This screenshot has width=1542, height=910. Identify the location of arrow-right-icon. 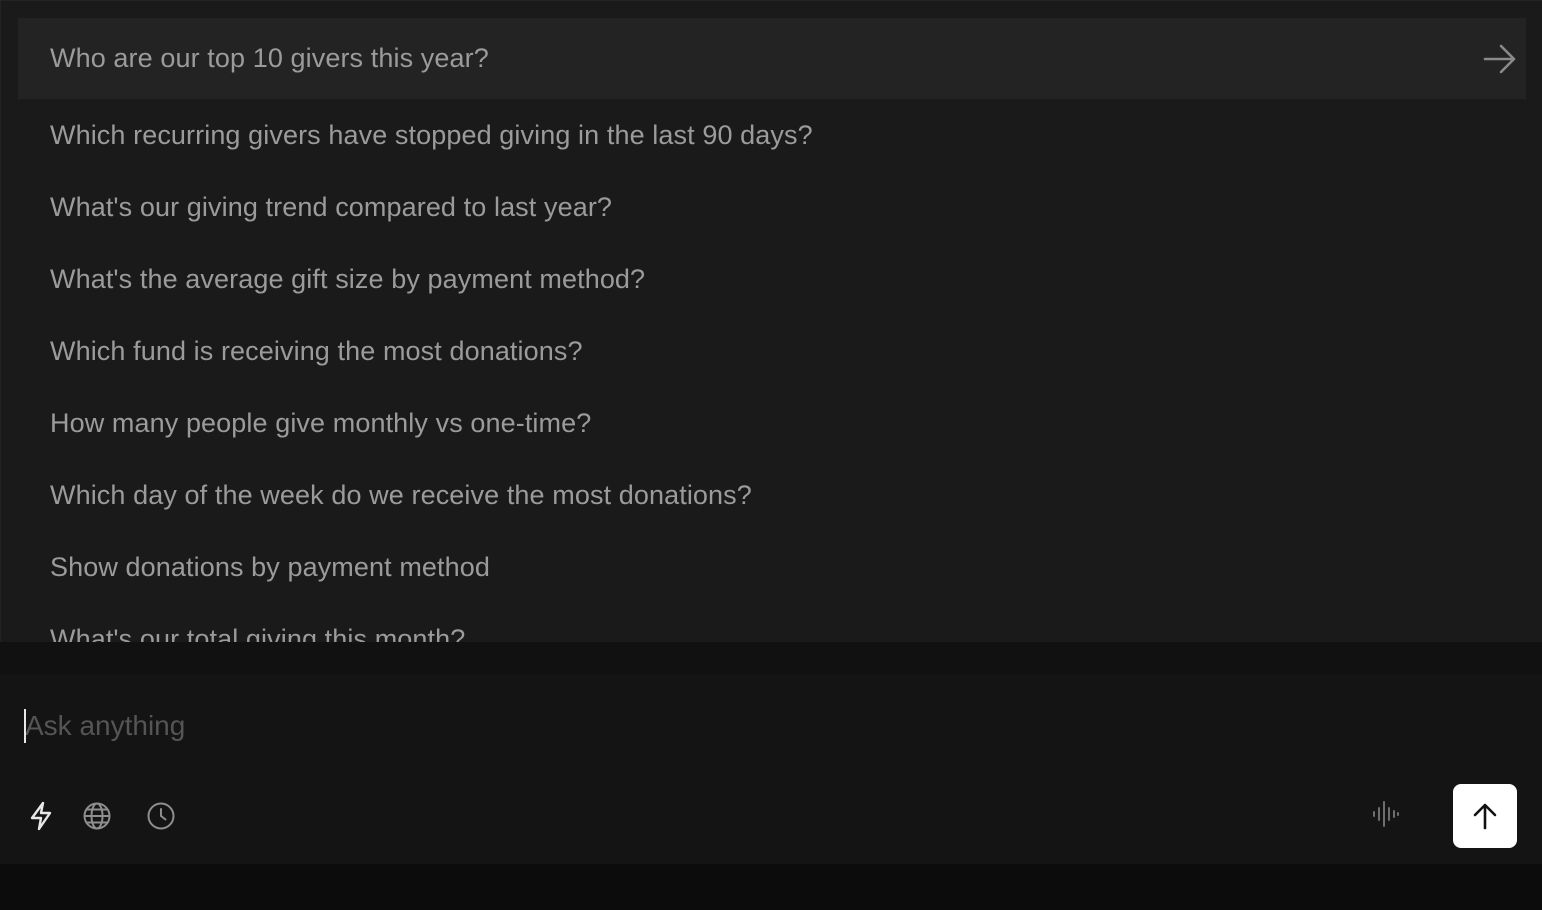
(1500, 59).